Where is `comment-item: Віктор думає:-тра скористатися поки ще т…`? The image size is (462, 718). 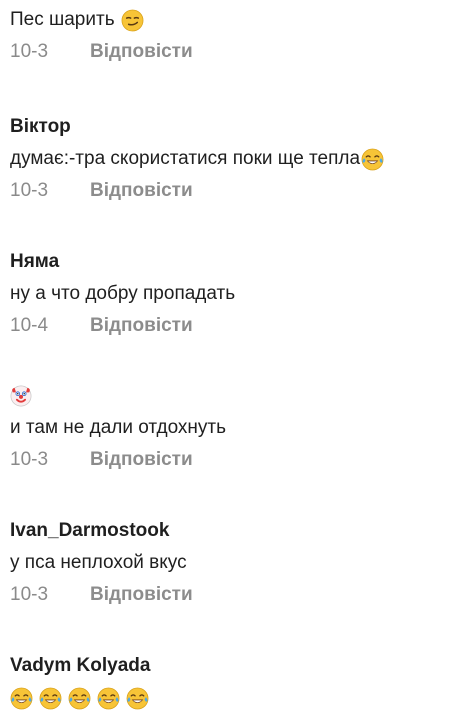
comment-item: Віктор думає:-тра скористатися поки ще т… is located at coordinates (231, 159).